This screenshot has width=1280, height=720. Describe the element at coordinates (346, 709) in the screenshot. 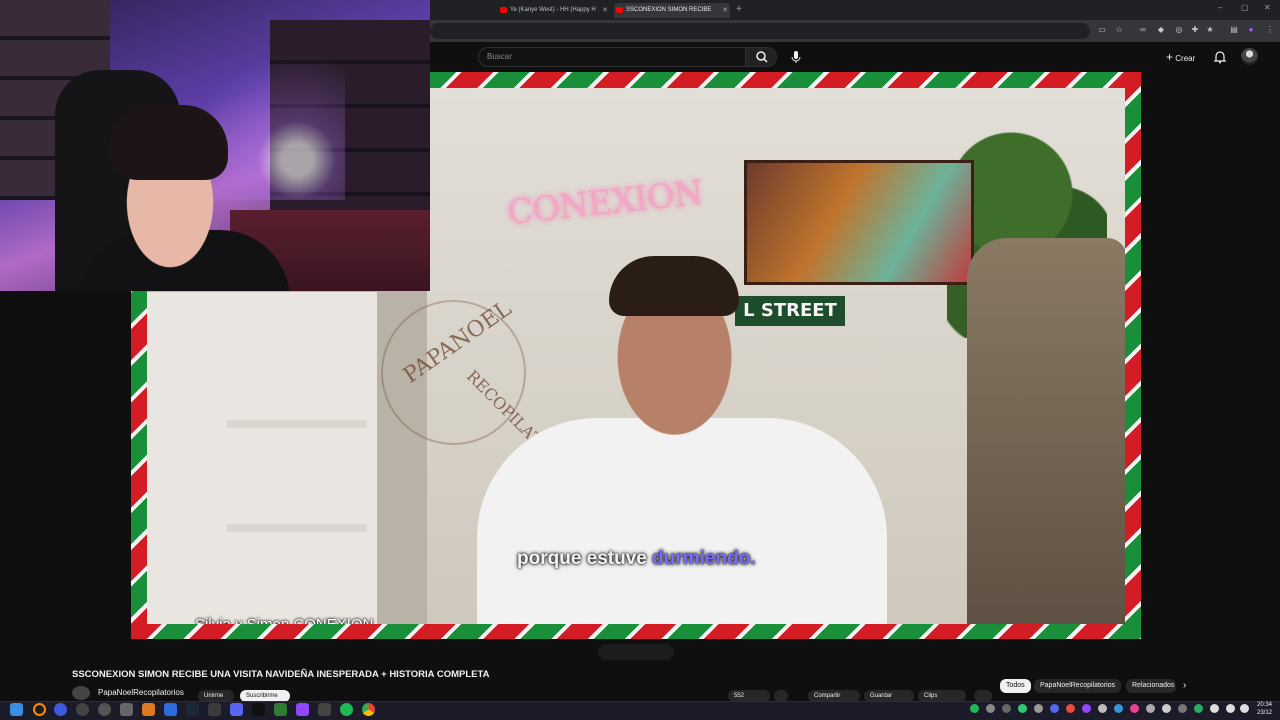

I see `spotify-icon` at that location.